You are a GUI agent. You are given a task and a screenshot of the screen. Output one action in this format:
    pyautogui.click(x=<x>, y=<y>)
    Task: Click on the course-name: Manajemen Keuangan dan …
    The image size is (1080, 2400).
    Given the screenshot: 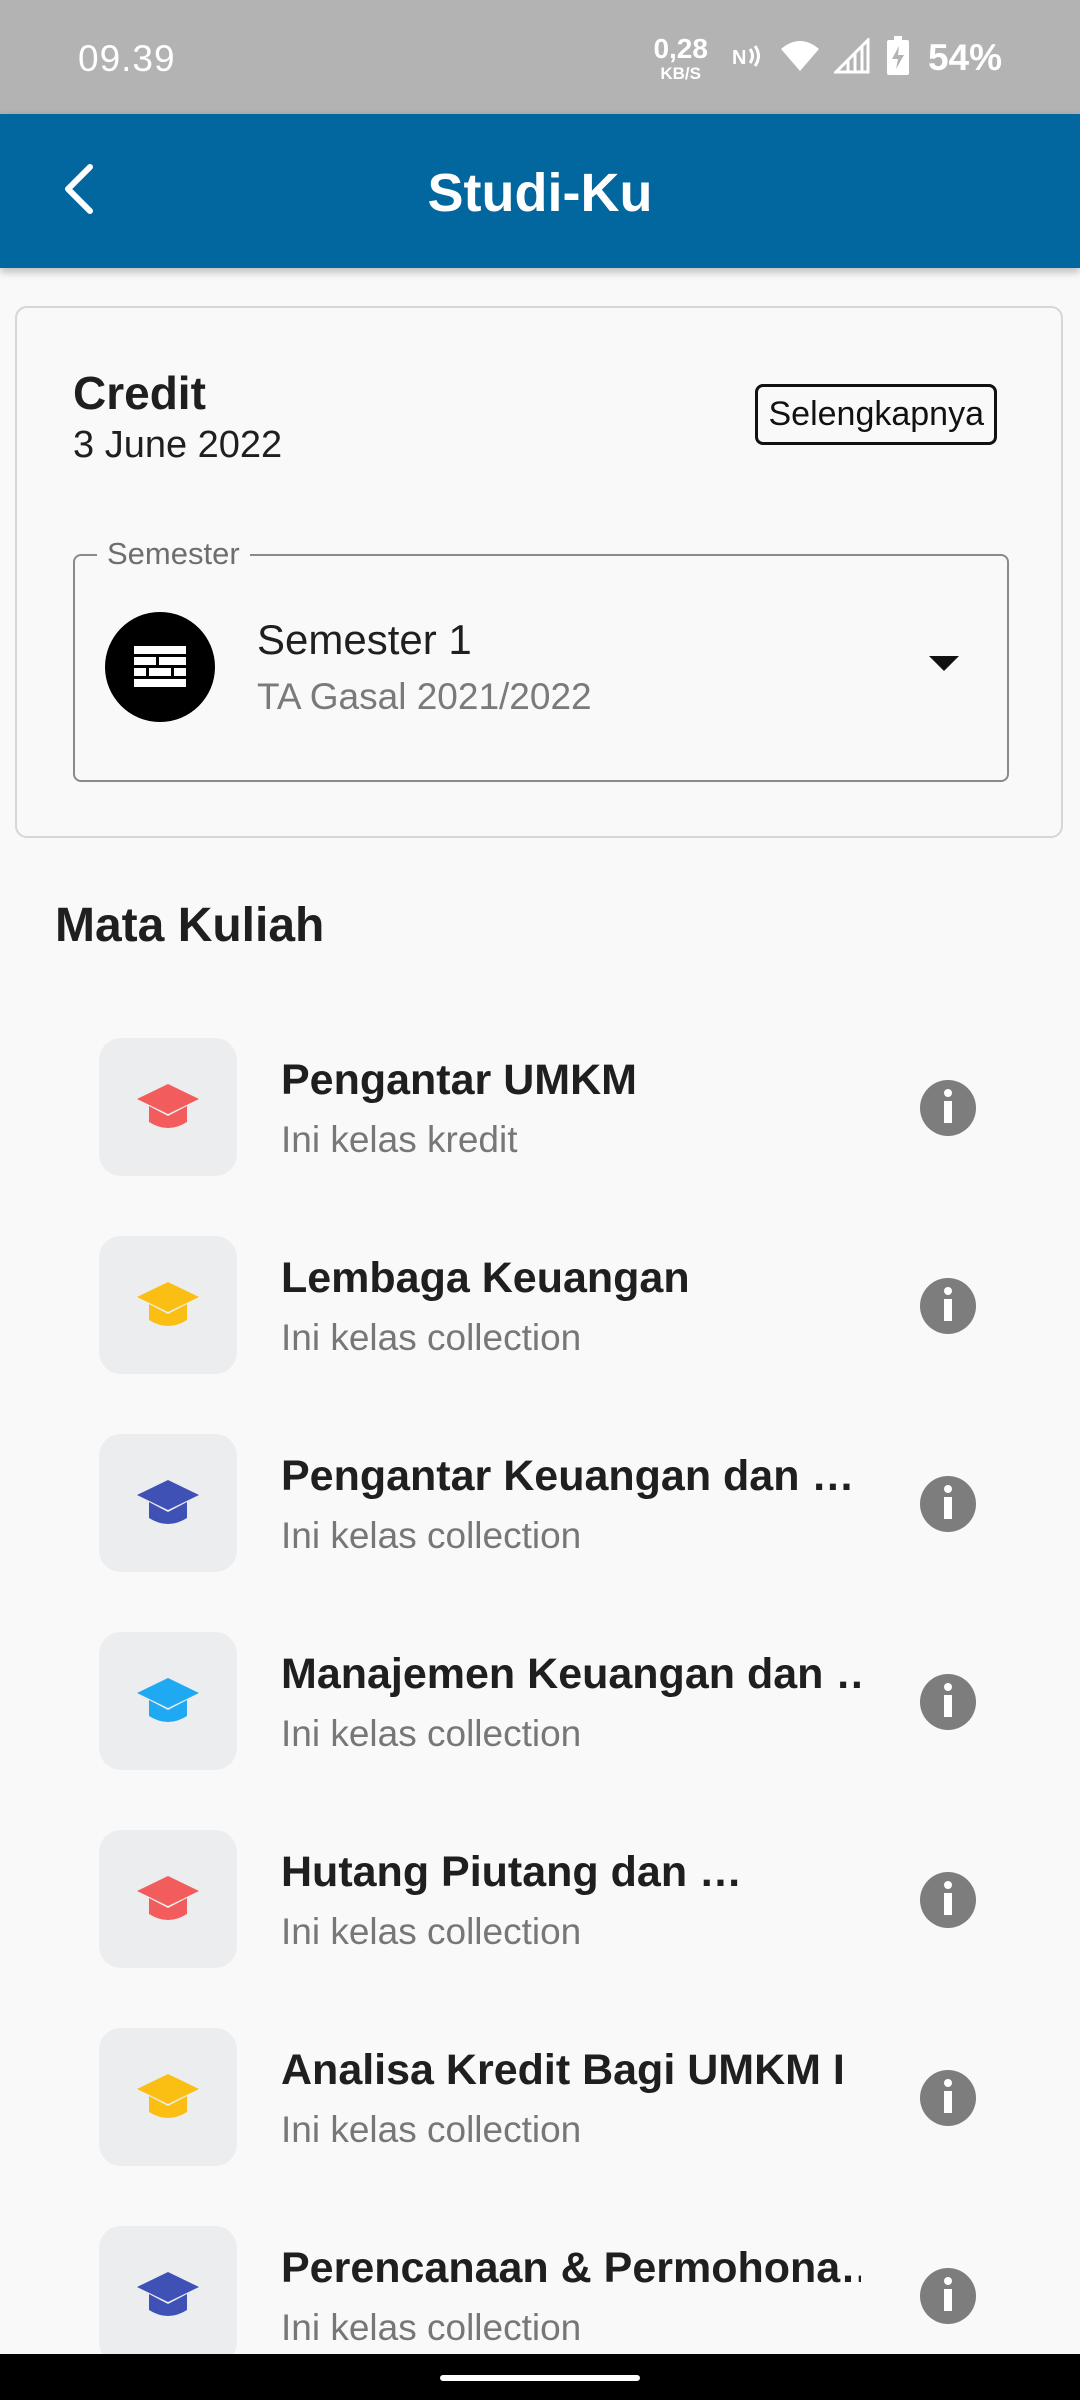 What is the action you would take?
    pyautogui.click(x=571, y=1674)
    